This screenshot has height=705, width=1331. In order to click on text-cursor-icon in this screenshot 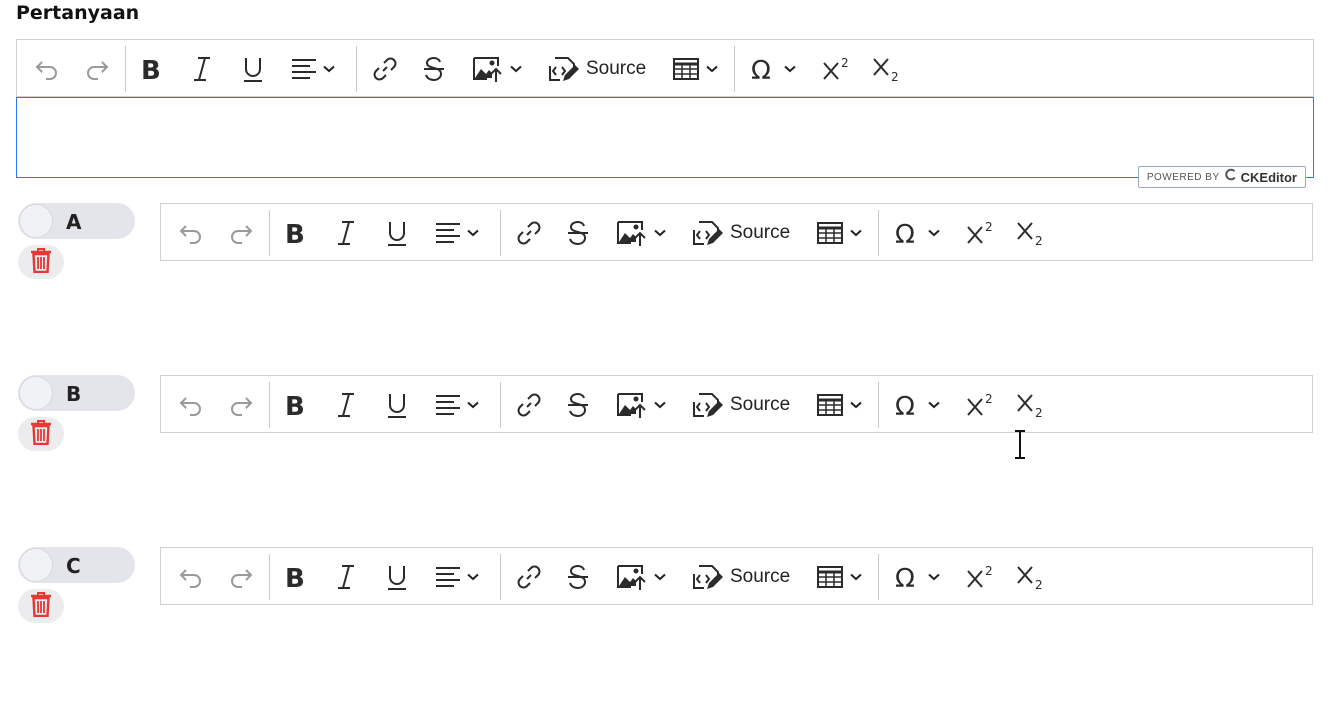, I will do `click(1020, 447)`.